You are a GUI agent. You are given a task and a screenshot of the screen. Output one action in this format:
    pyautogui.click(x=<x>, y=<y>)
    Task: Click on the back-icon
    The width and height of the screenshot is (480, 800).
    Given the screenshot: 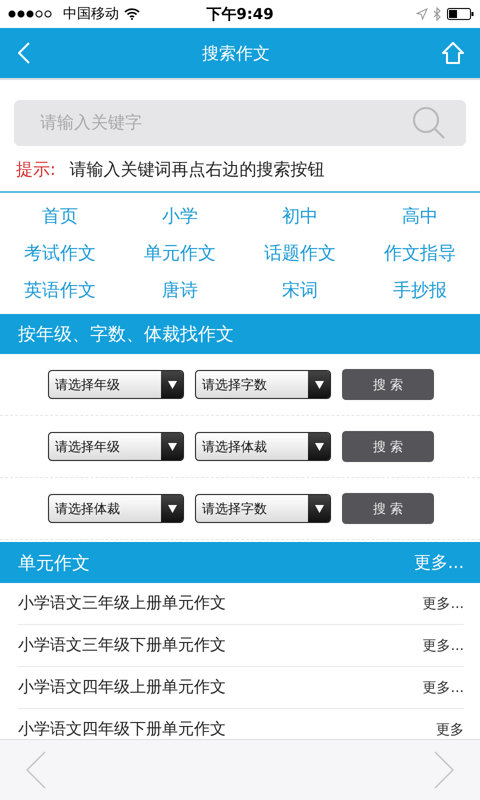 What is the action you would take?
    pyautogui.click(x=24, y=53)
    